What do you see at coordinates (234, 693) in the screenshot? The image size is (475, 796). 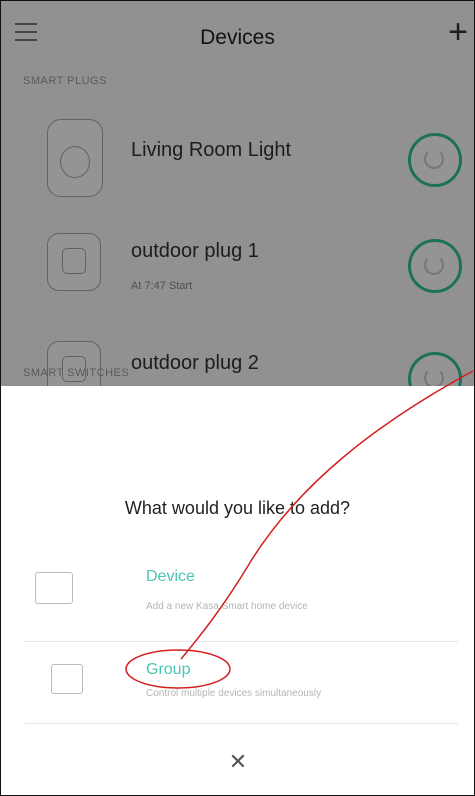 I see `option-description-group: Control multiple devices simultaneously` at bounding box center [234, 693].